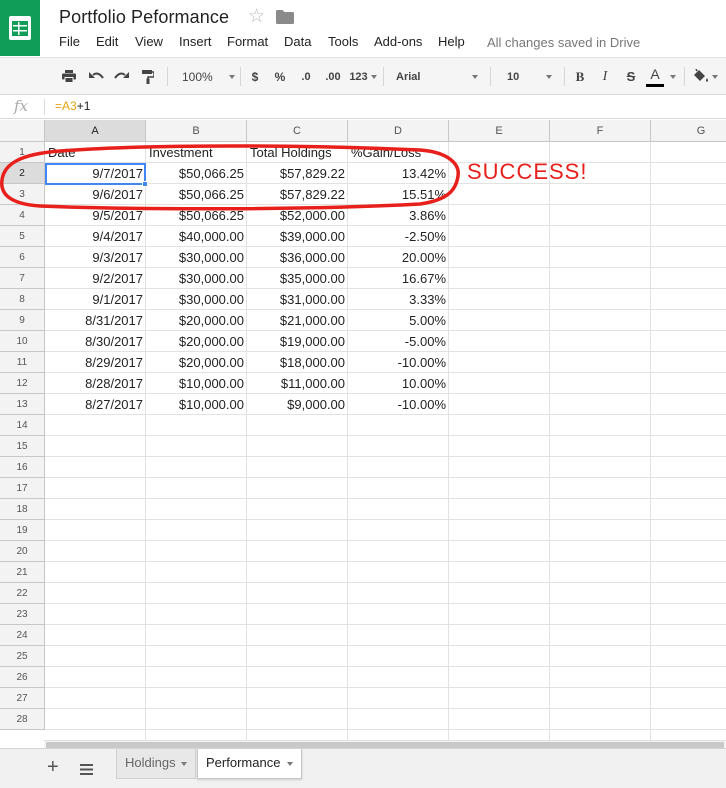 Image resolution: width=726 pixels, height=788 pixels. What do you see at coordinates (107, 41) in the screenshot?
I see `menu-edit: Edit` at bounding box center [107, 41].